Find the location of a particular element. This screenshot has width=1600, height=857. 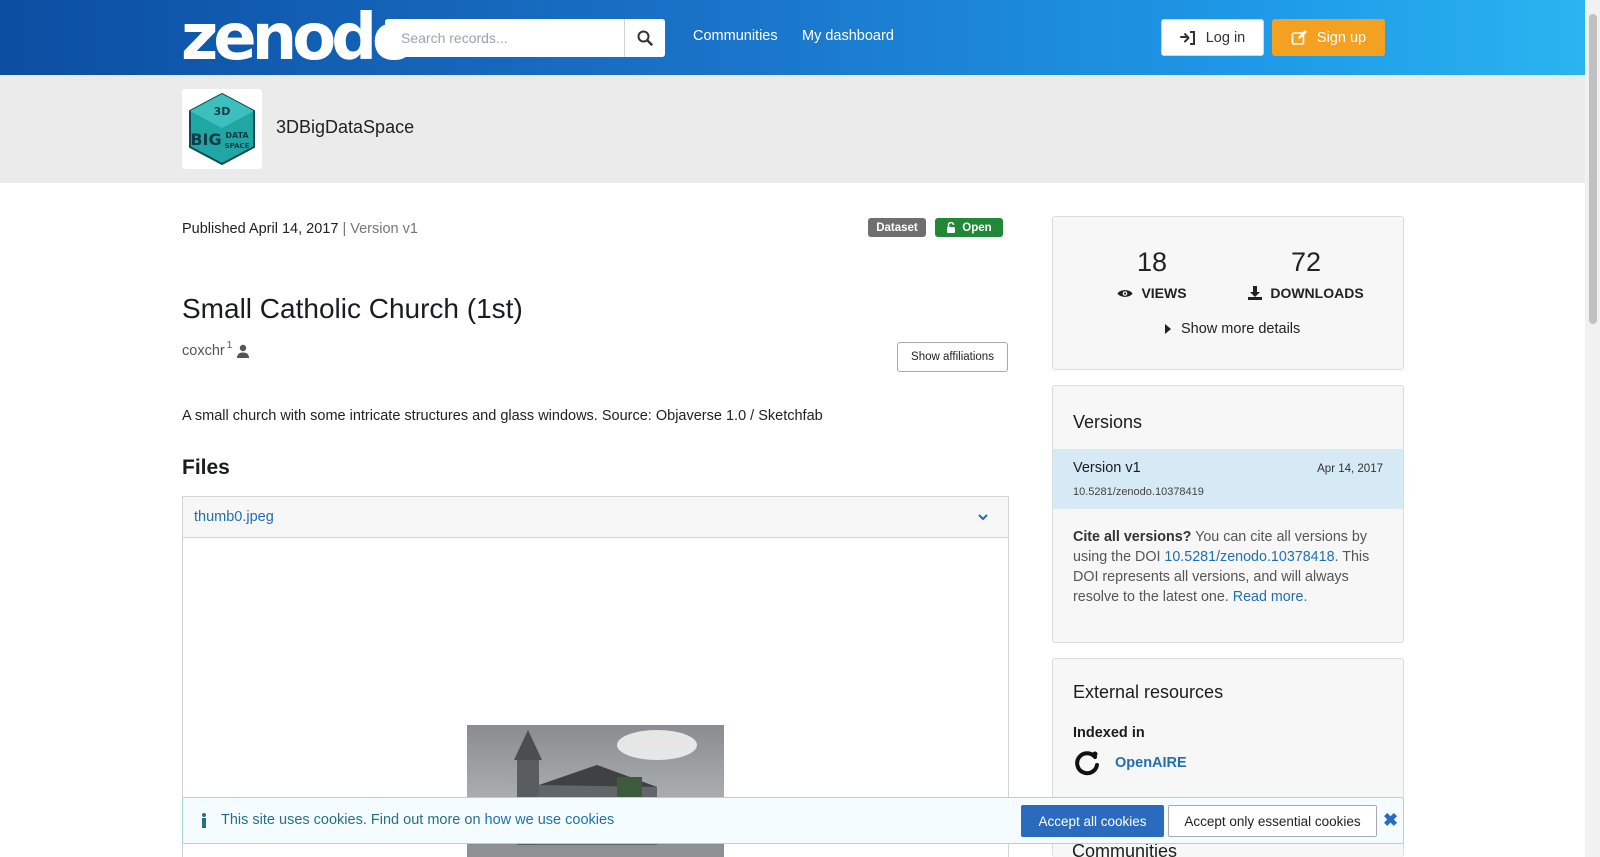

read-more-link: Read more. is located at coordinates (1270, 597).